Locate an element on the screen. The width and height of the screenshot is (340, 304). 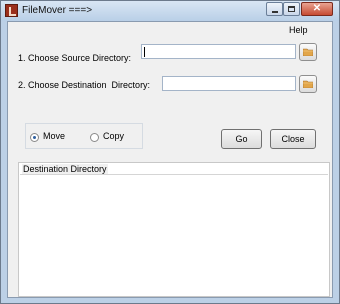
title-bar: FileMover ===> ✕ is located at coordinates (170, 11).